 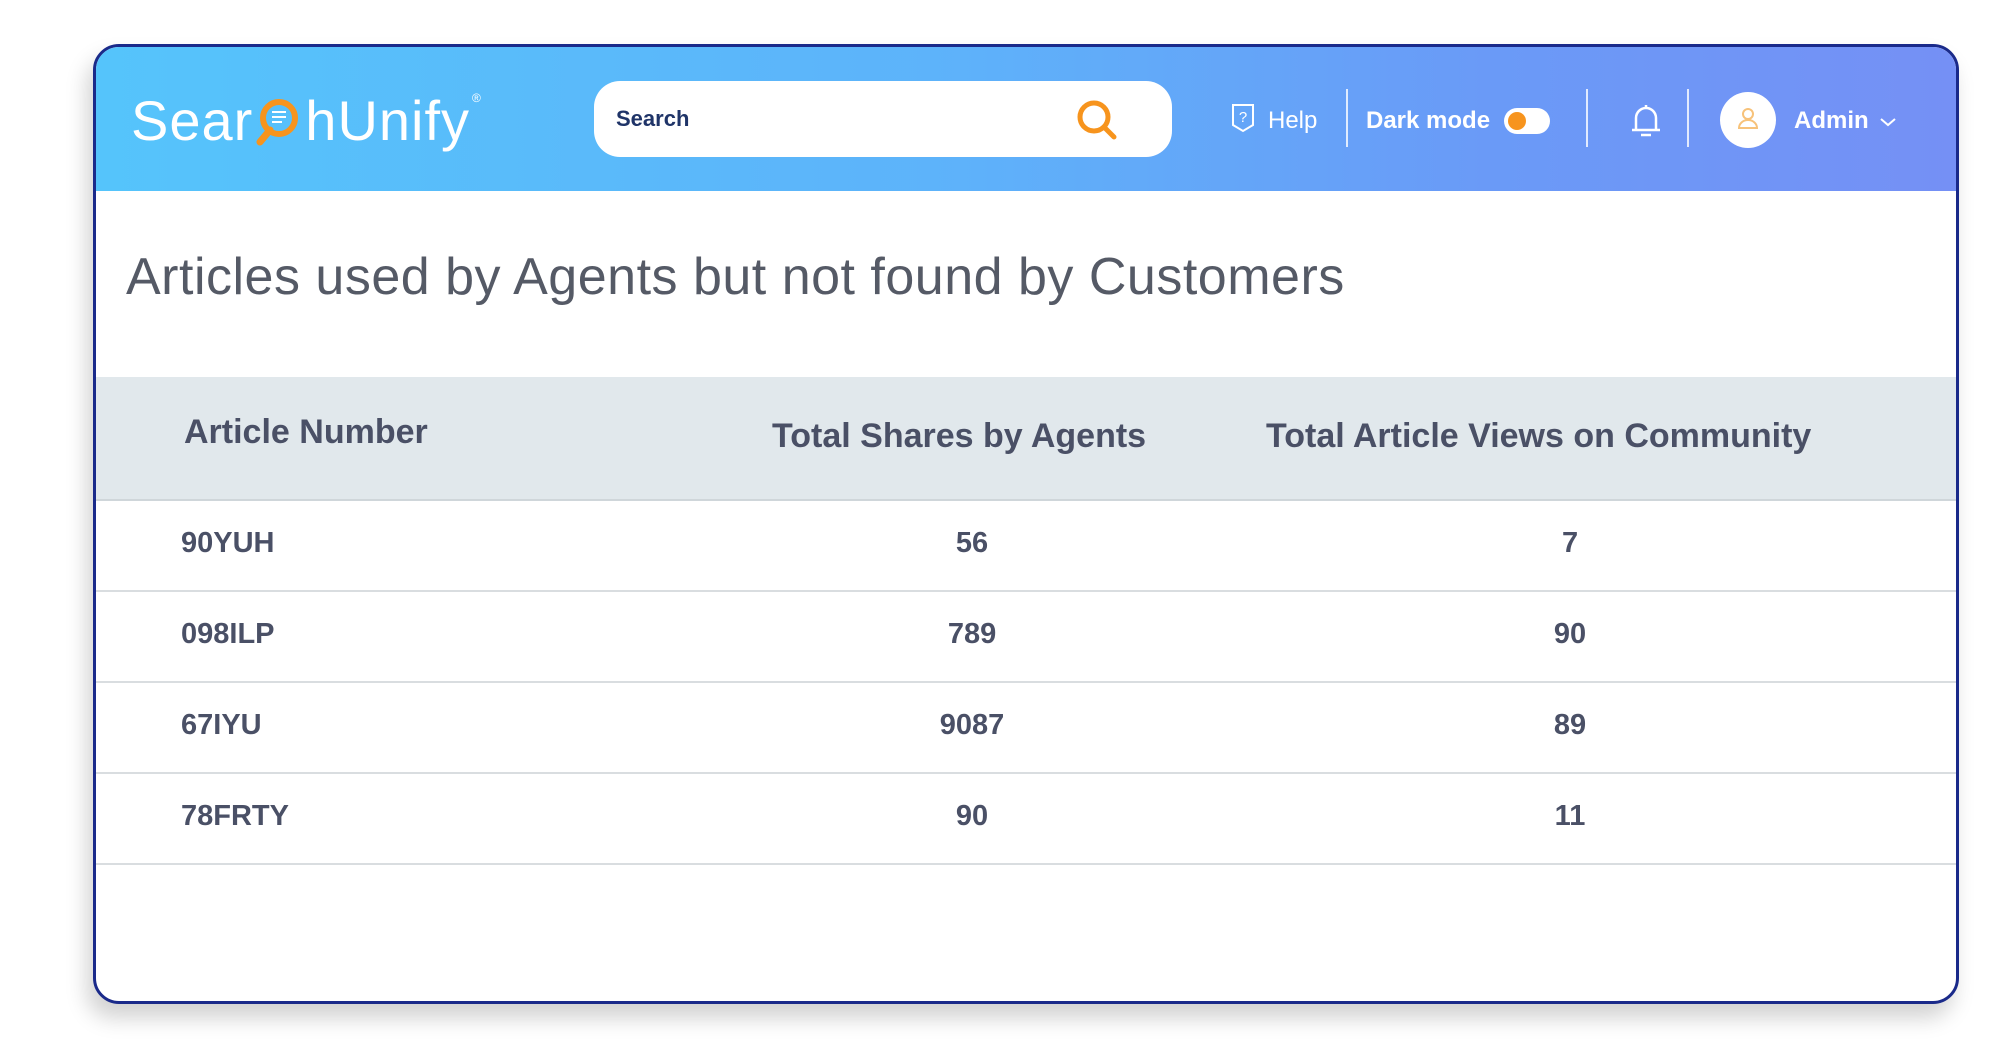 I want to click on toggle-knob, so click(x=1517, y=121).